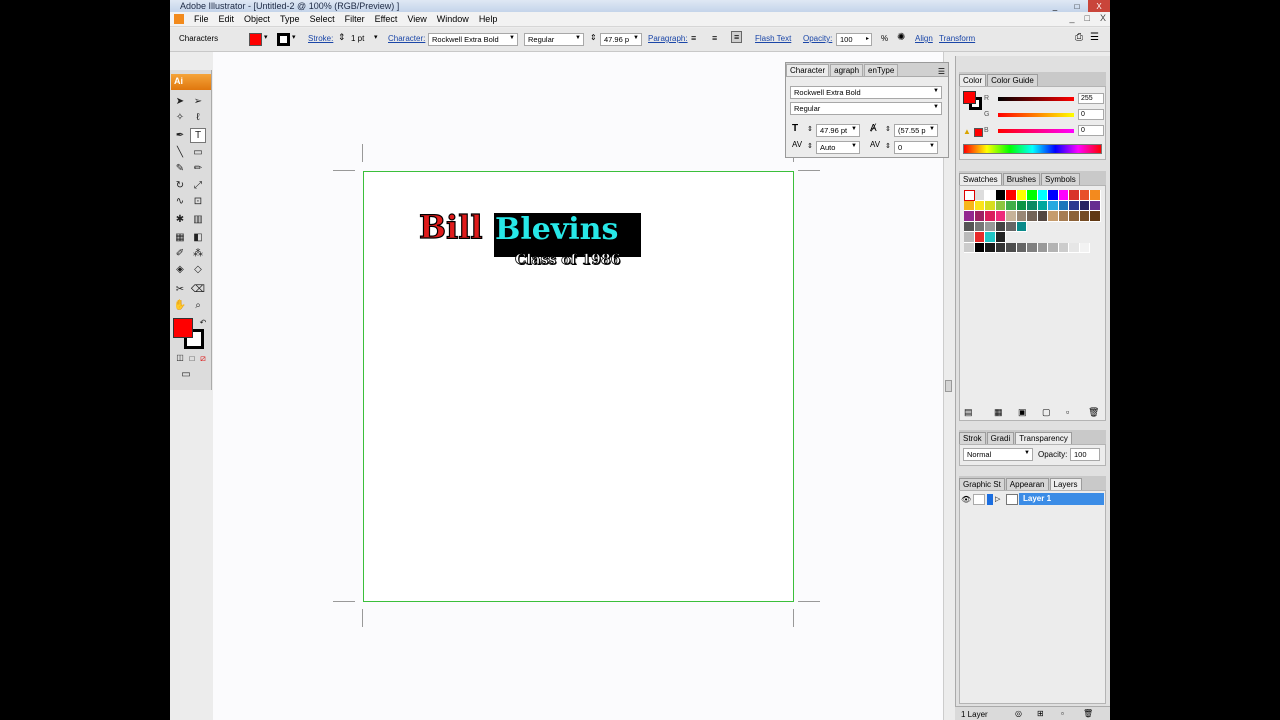 The height and width of the screenshot is (720, 1280). Describe the element at coordinates (198, 117) in the screenshot. I see `lasso-tool-icon: ℓ` at that location.